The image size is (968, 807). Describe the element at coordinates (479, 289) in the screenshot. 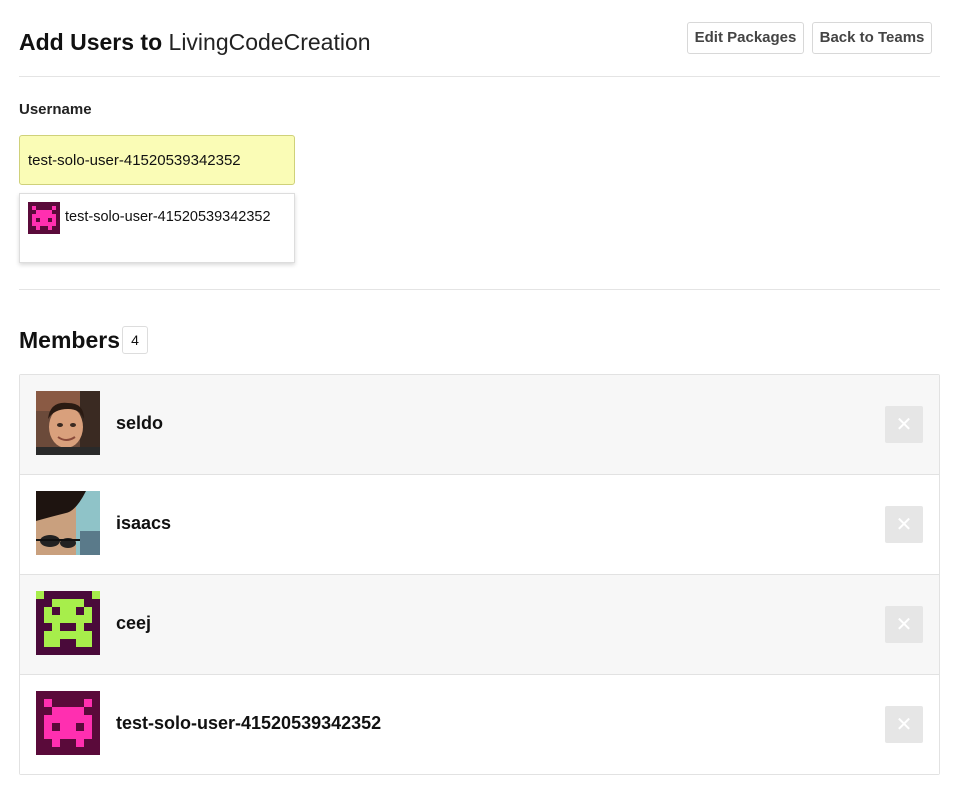

I see `section-divider` at that location.